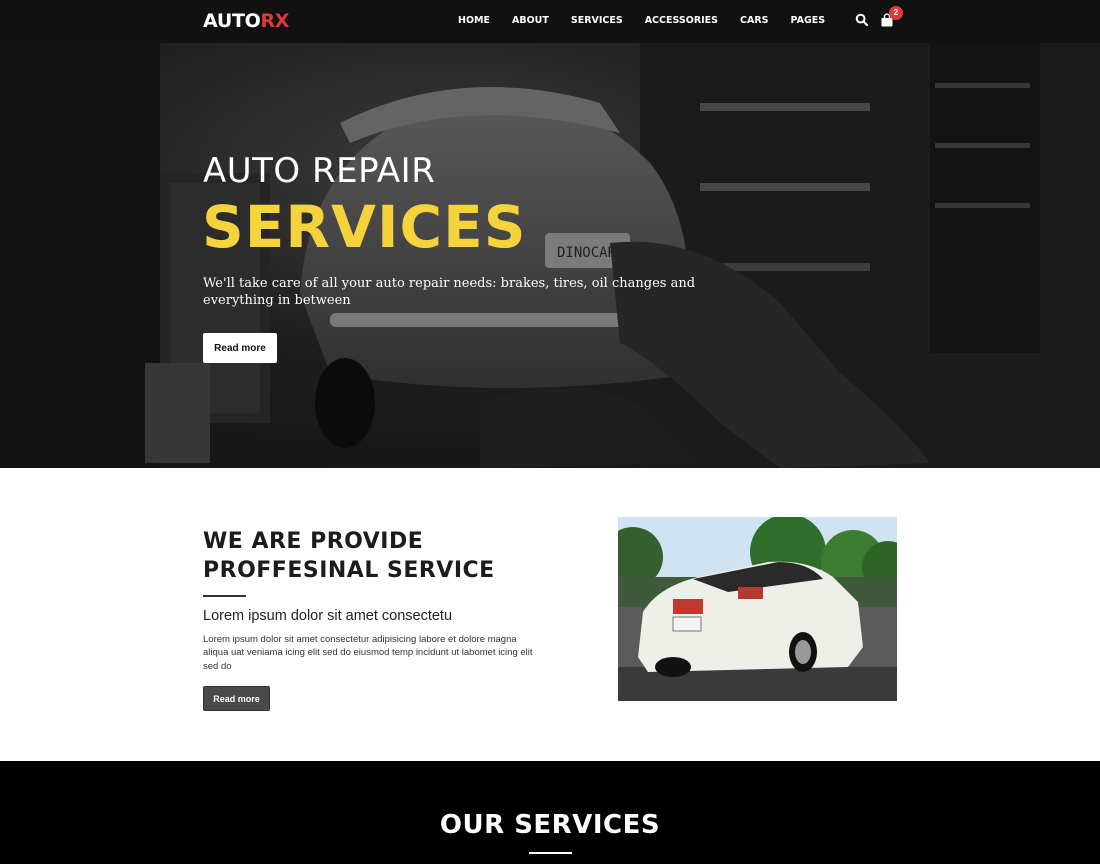 This screenshot has width=1100, height=864. I want to click on nav-icons, so click(874, 20).